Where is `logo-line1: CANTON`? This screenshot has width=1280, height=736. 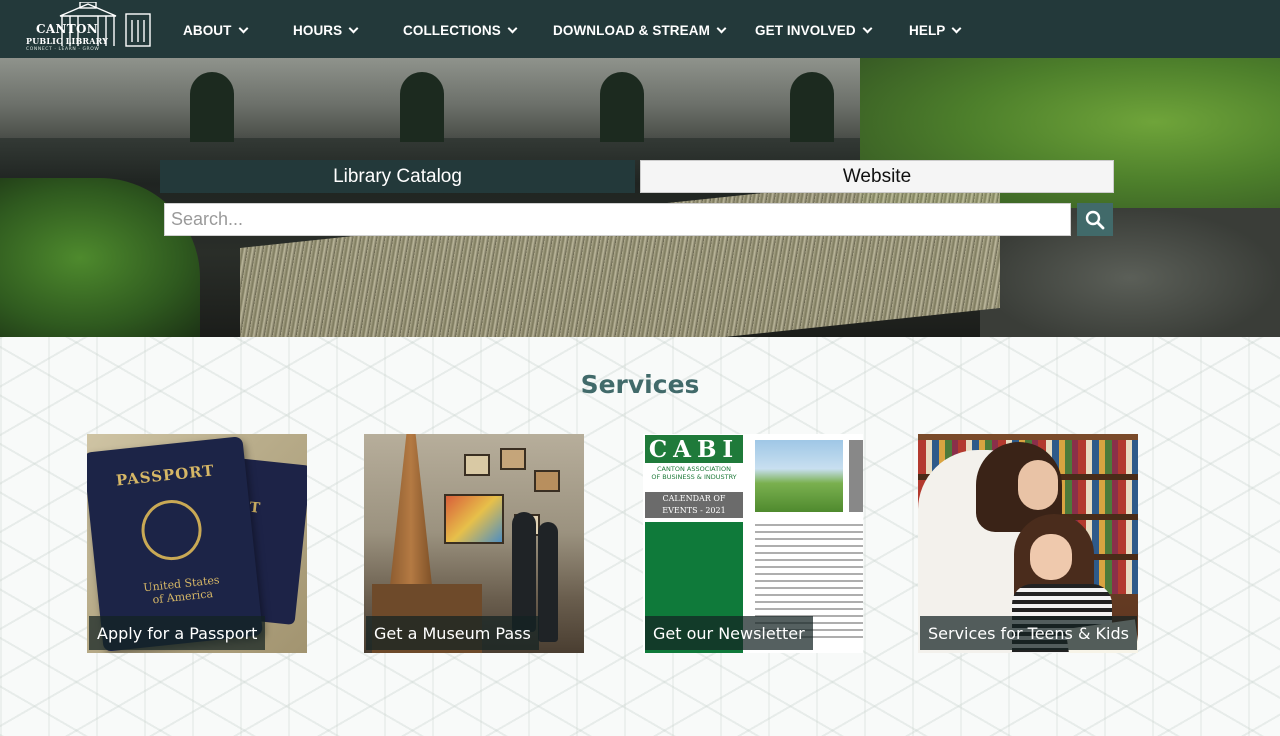
logo-line1: CANTON is located at coordinates (67, 29).